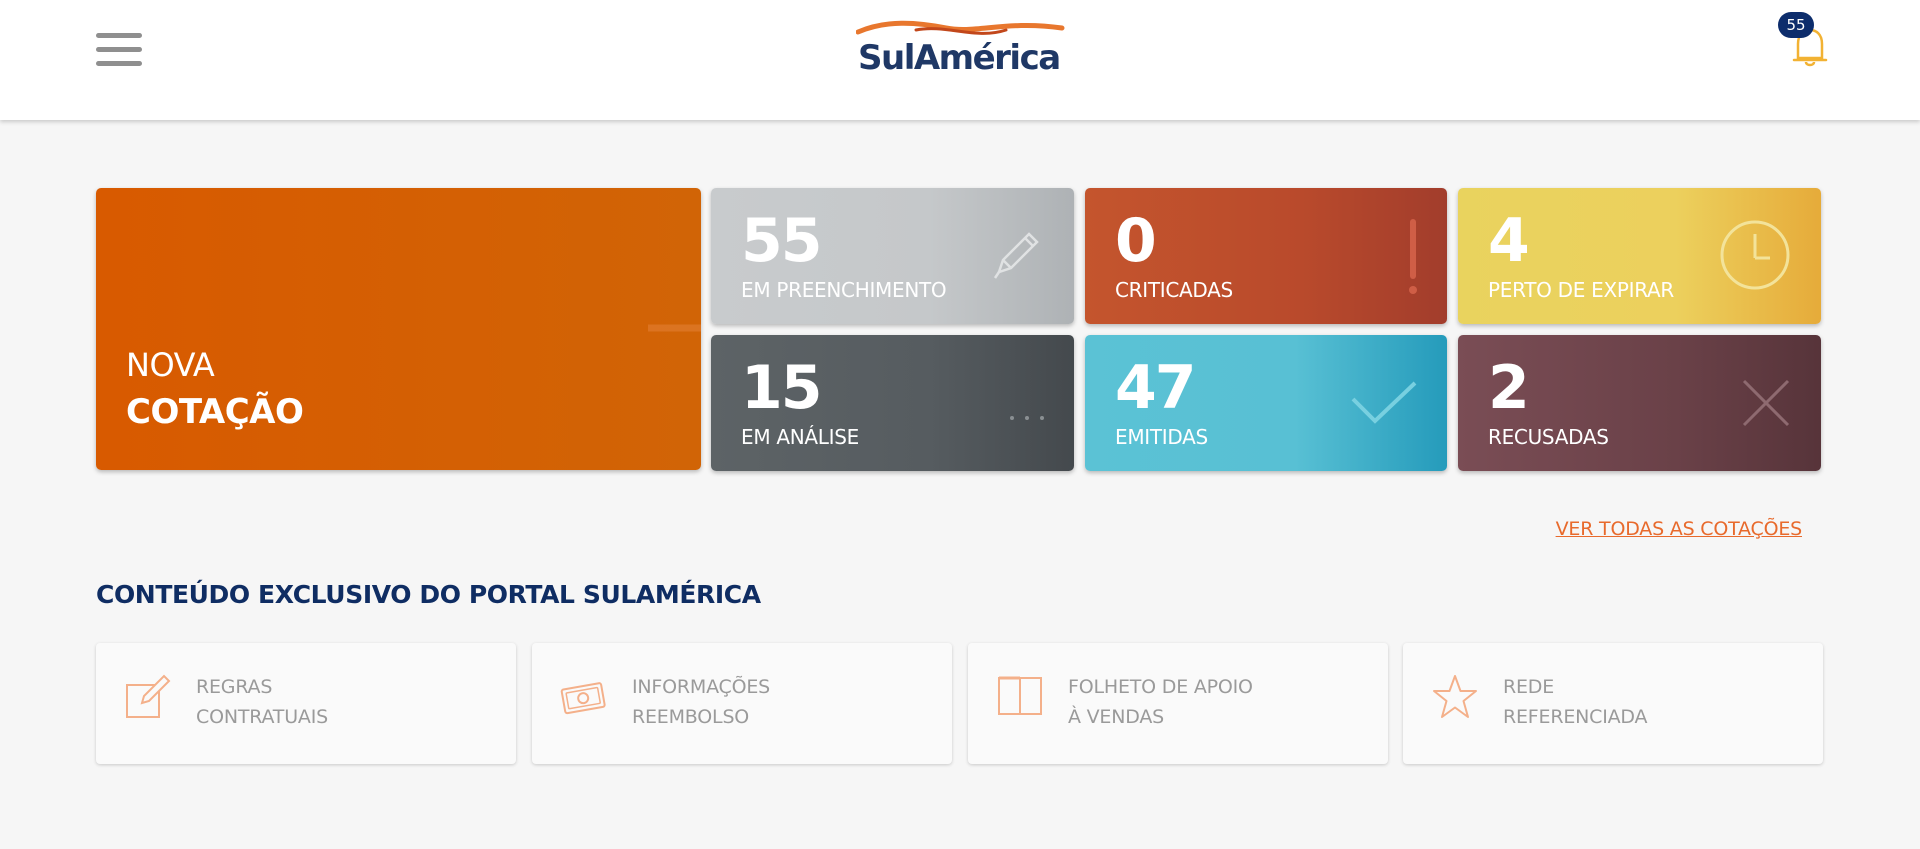  I want to click on top-header: SulAmérica 55, so click(960, 60).